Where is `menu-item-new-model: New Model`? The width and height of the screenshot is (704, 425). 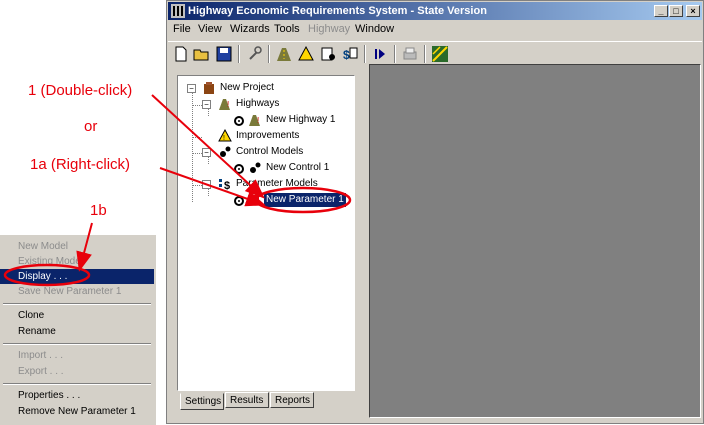 menu-item-new-model: New Model is located at coordinates (43, 246).